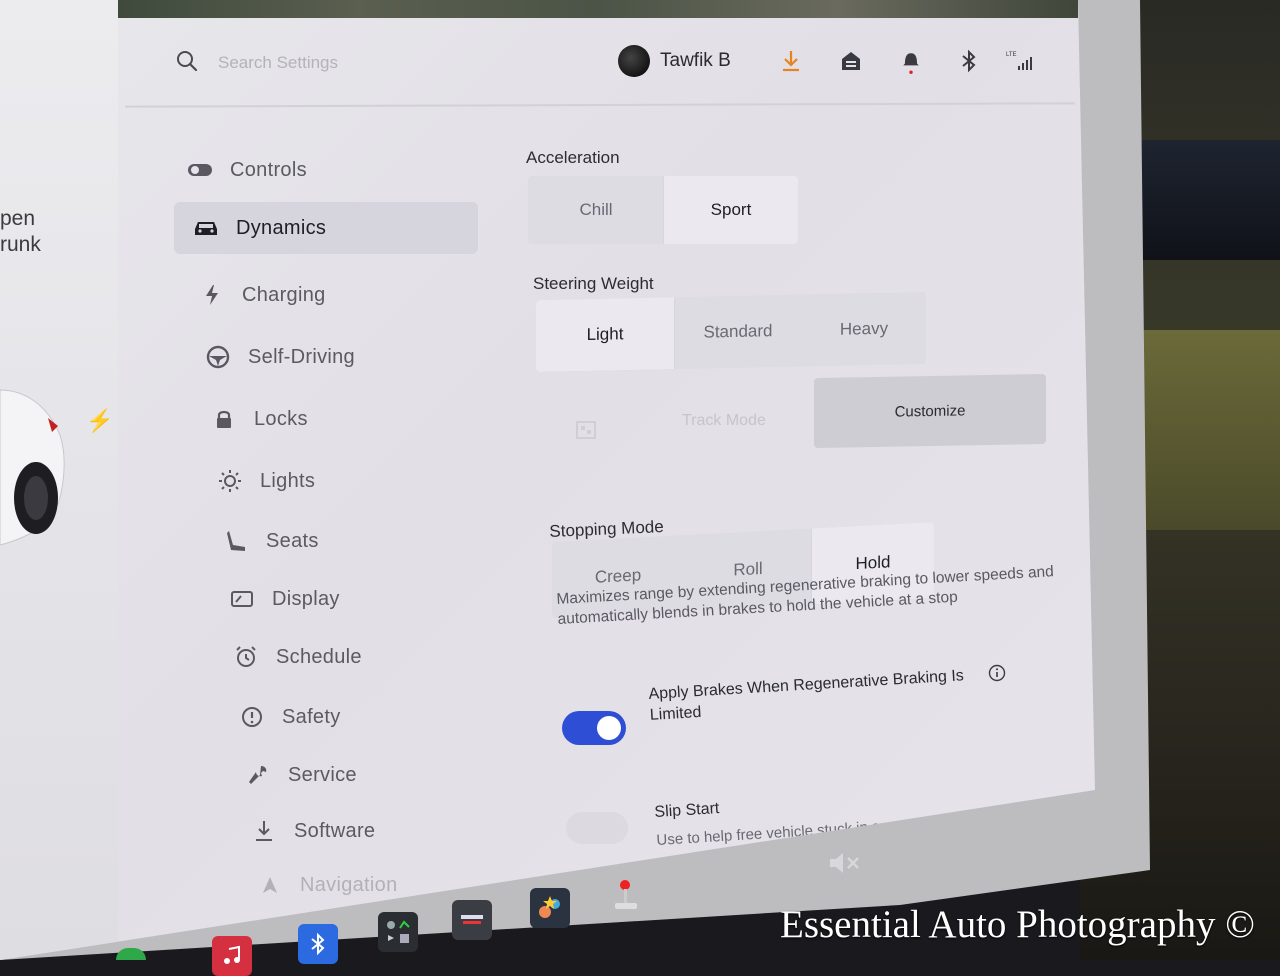 Image resolution: width=1280 pixels, height=976 pixels. Describe the element at coordinates (281, 227) in the screenshot. I see `sidebar-item-label: Dynamics` at that location.